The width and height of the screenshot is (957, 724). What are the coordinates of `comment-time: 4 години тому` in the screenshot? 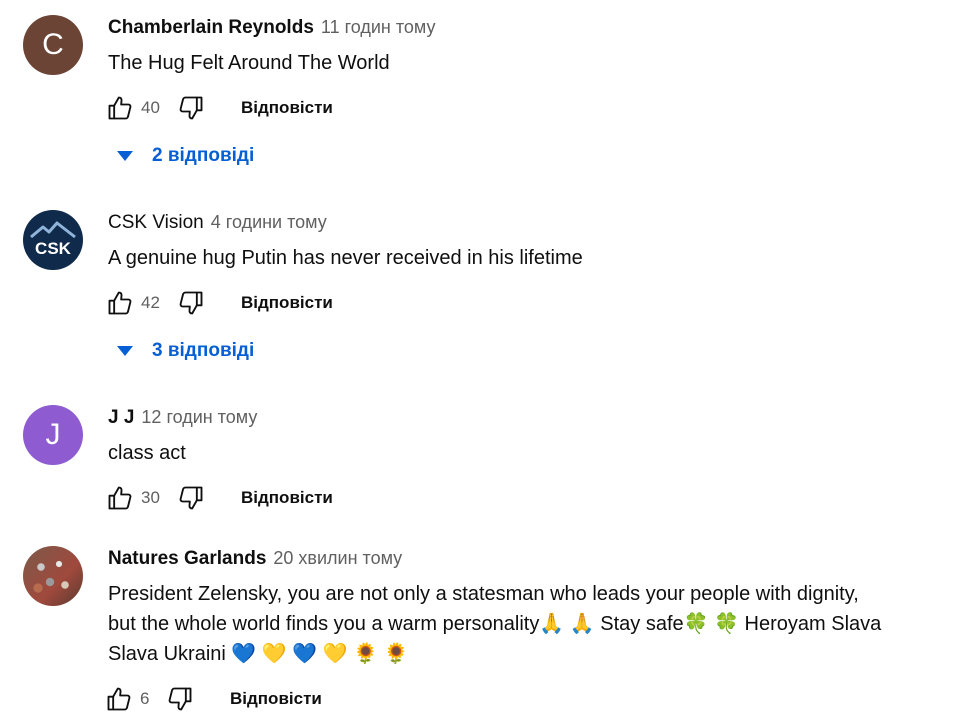 It's located at (269, 222).